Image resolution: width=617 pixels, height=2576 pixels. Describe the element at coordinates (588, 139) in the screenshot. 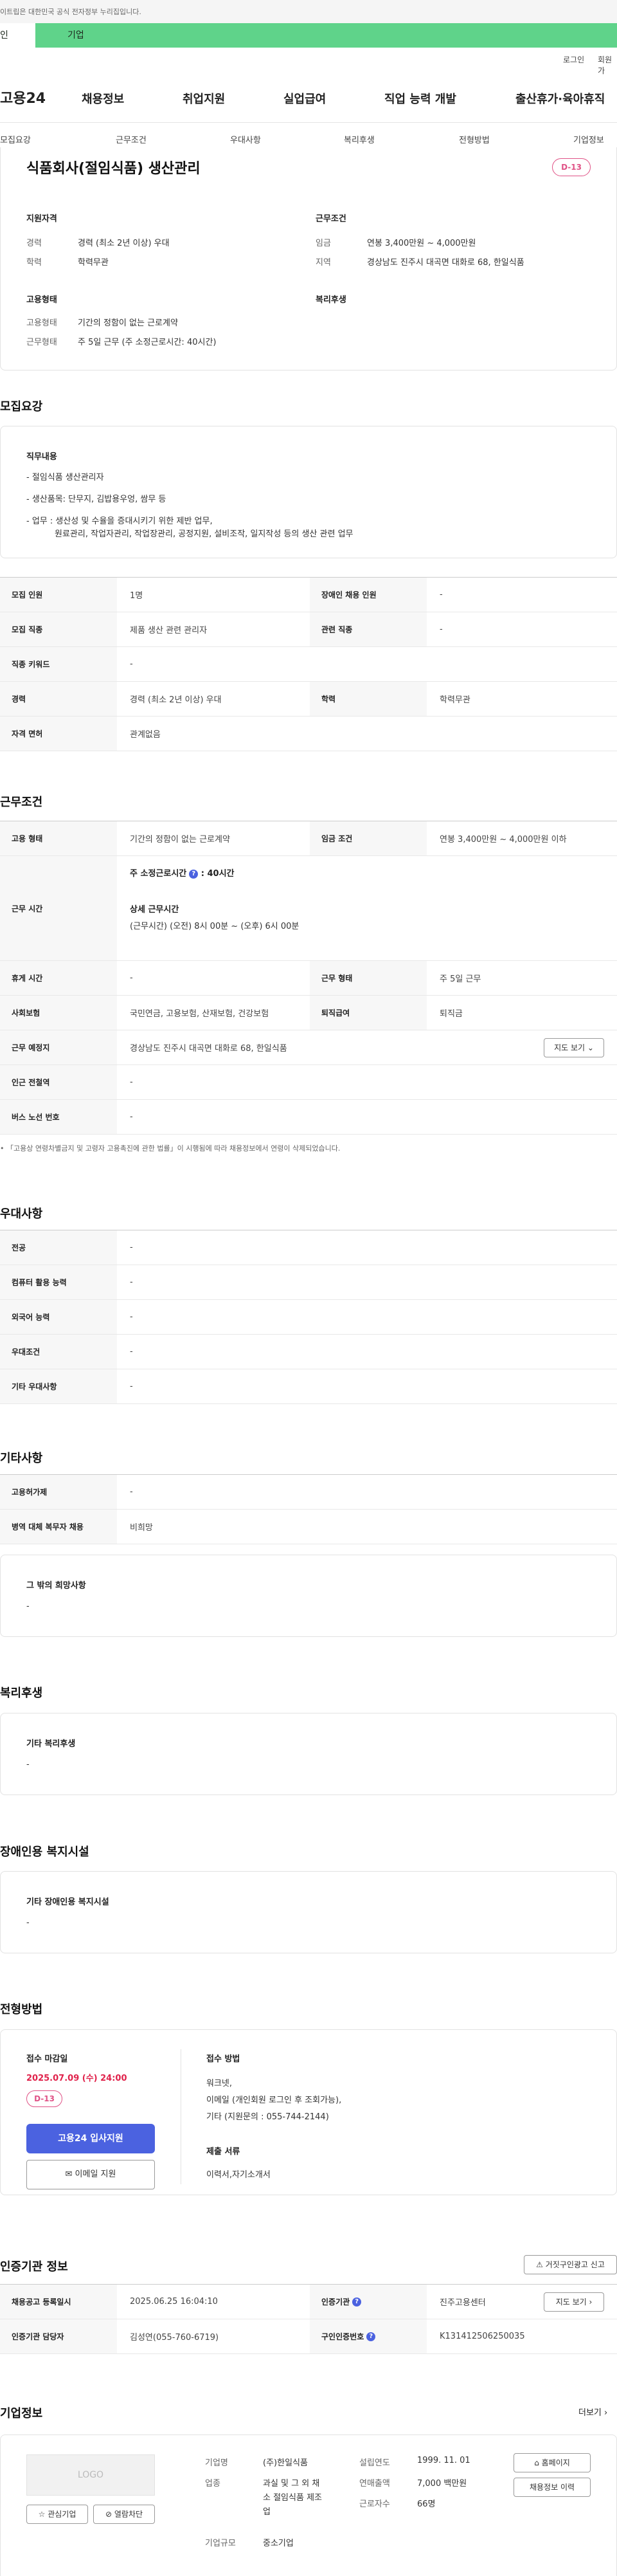

I see `anchor-company: 기업정보` at that location.